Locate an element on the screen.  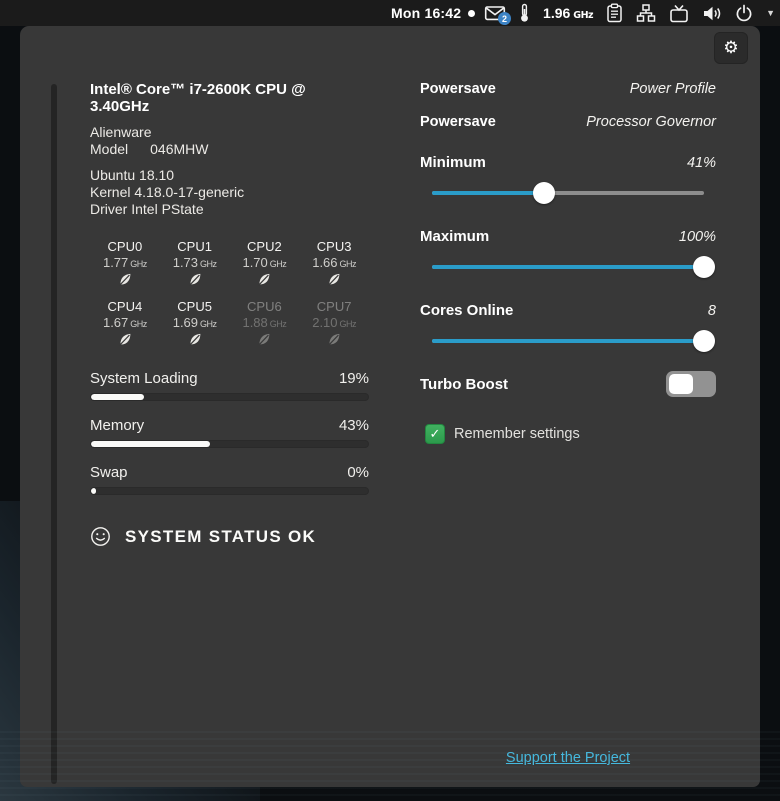
cpu-core-name: CPU4 is located at coordinates (125, 306).